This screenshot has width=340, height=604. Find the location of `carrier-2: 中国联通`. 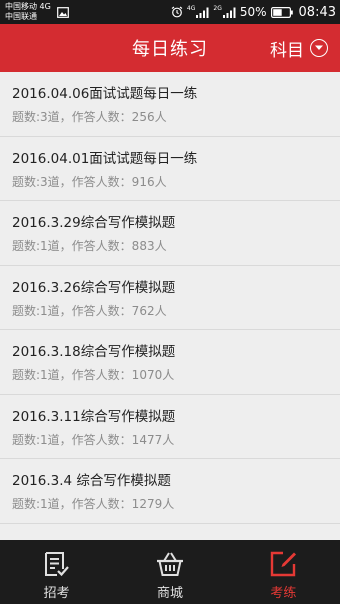

carrier-2: 中国联通 is located at coordinates (21, 16).